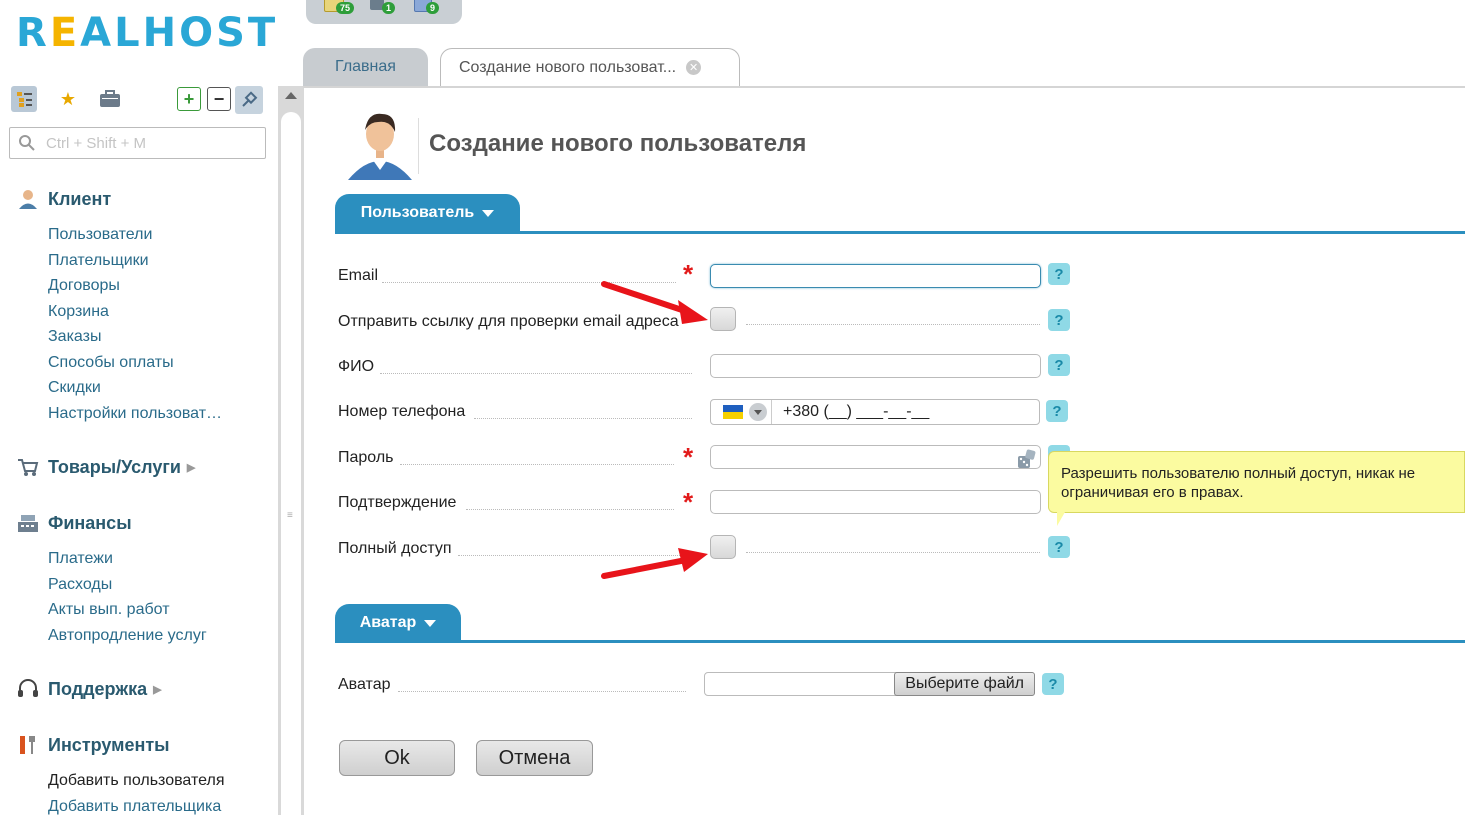 The width and height of the screenshot is (1465, 837). What do you see at coordinates (869, 684) in the screenshot?
I see `avatar-file-input: Выберите файл` at bounding box center [869, 684].